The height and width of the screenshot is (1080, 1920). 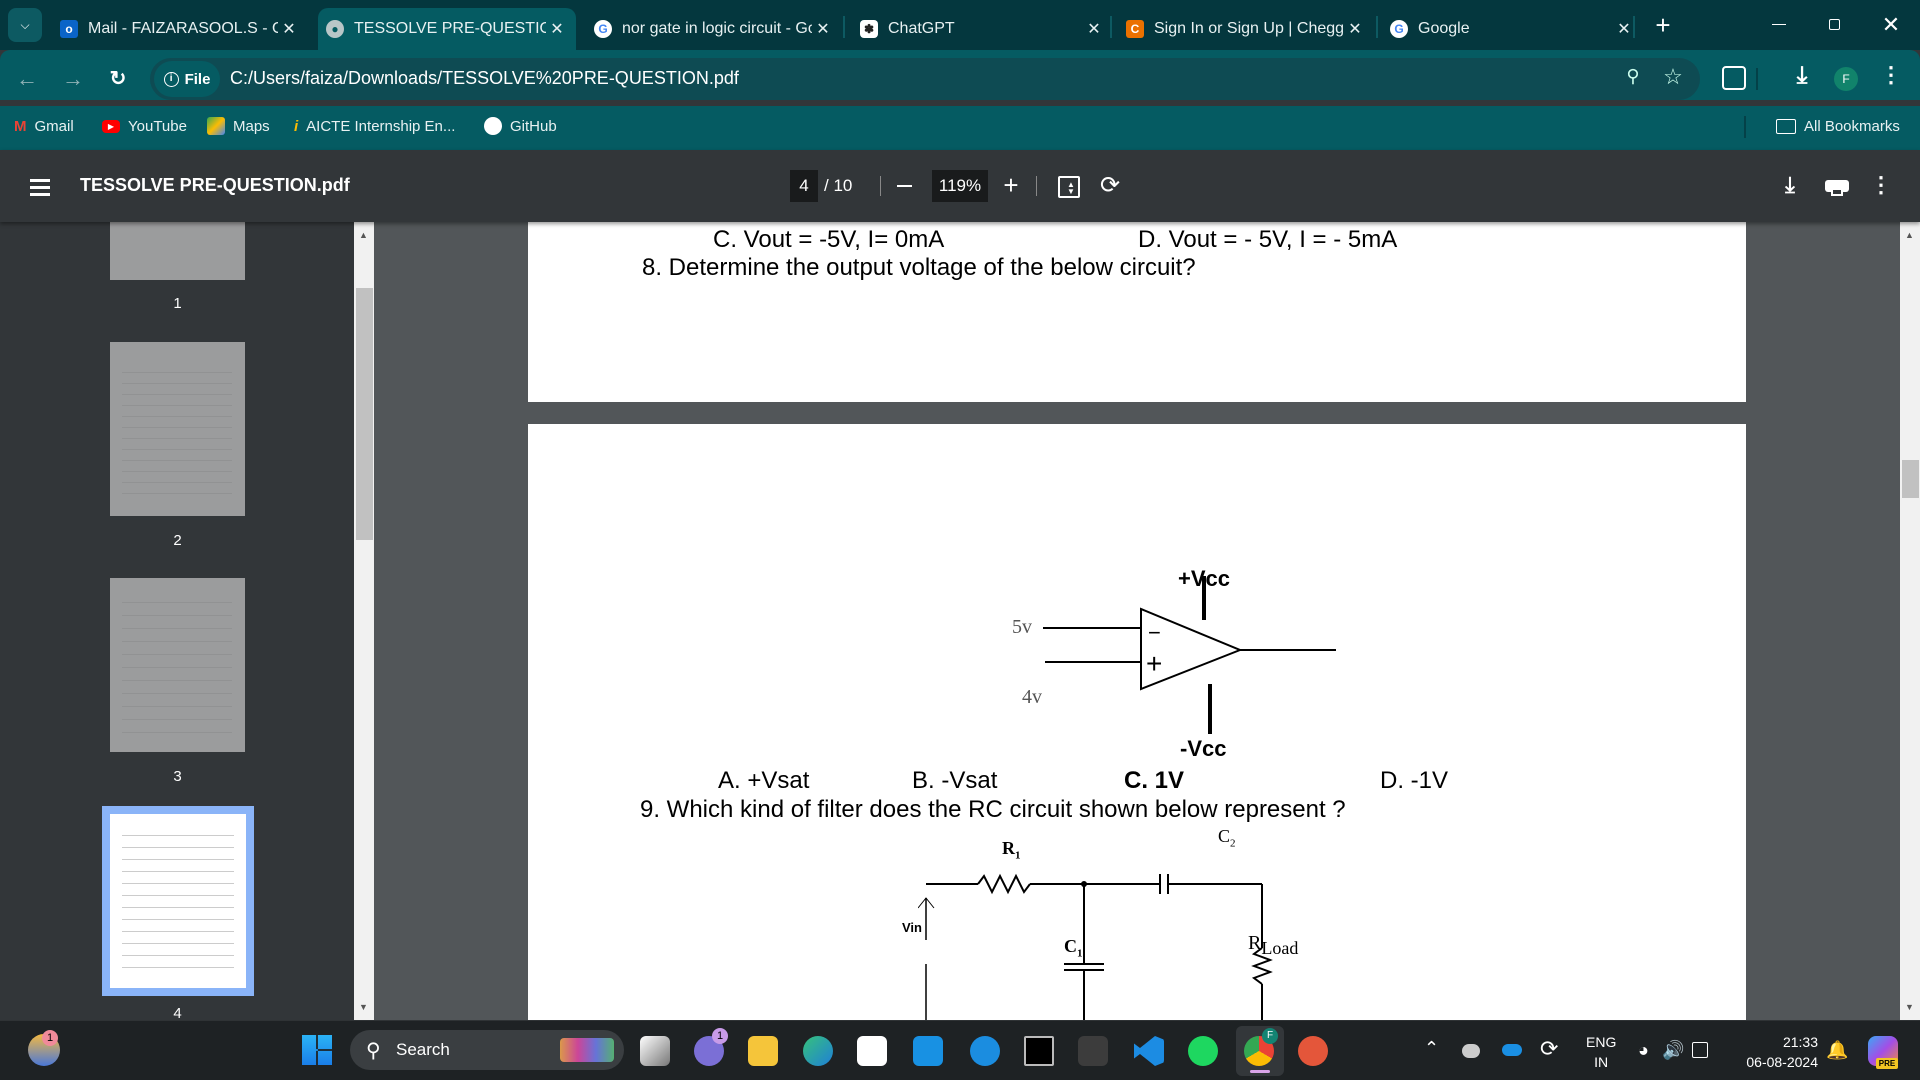 I want to click on reload-button: ↻, so click(x=118, y=79).